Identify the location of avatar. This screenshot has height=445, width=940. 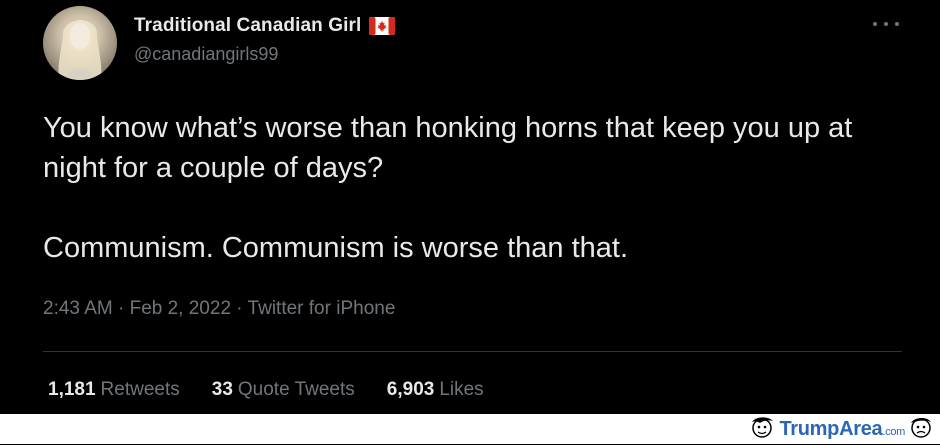
(80, 43).